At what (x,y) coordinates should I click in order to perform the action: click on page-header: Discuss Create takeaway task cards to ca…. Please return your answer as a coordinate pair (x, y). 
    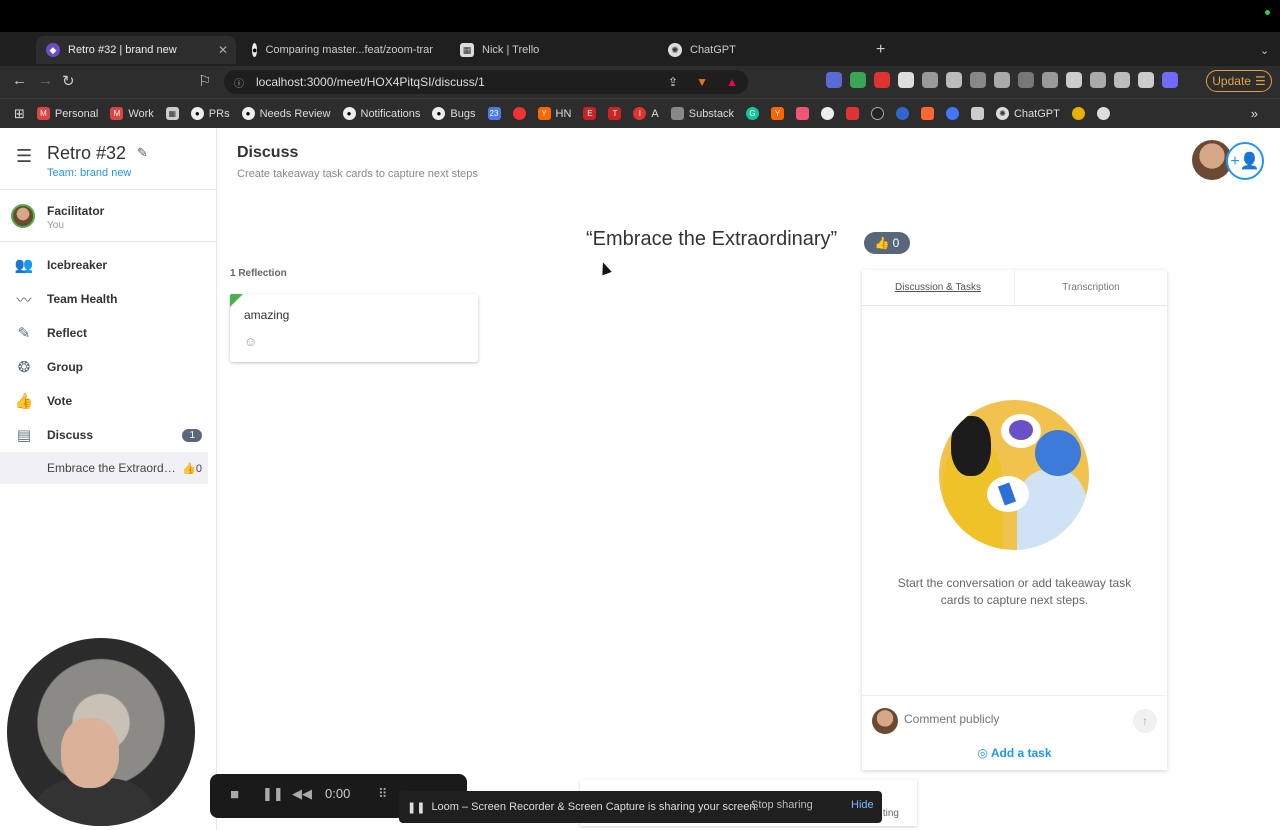
    Looking at the image, I should click on (357, 162).